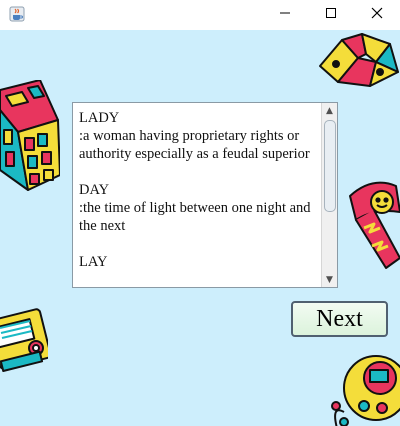 Image resolution: width=400 pixels, height=426 pixels. What do you see at coordinates (93, 262) in the screenshot?
I see `entry-word: LAY` at bounding box center [93, 262].